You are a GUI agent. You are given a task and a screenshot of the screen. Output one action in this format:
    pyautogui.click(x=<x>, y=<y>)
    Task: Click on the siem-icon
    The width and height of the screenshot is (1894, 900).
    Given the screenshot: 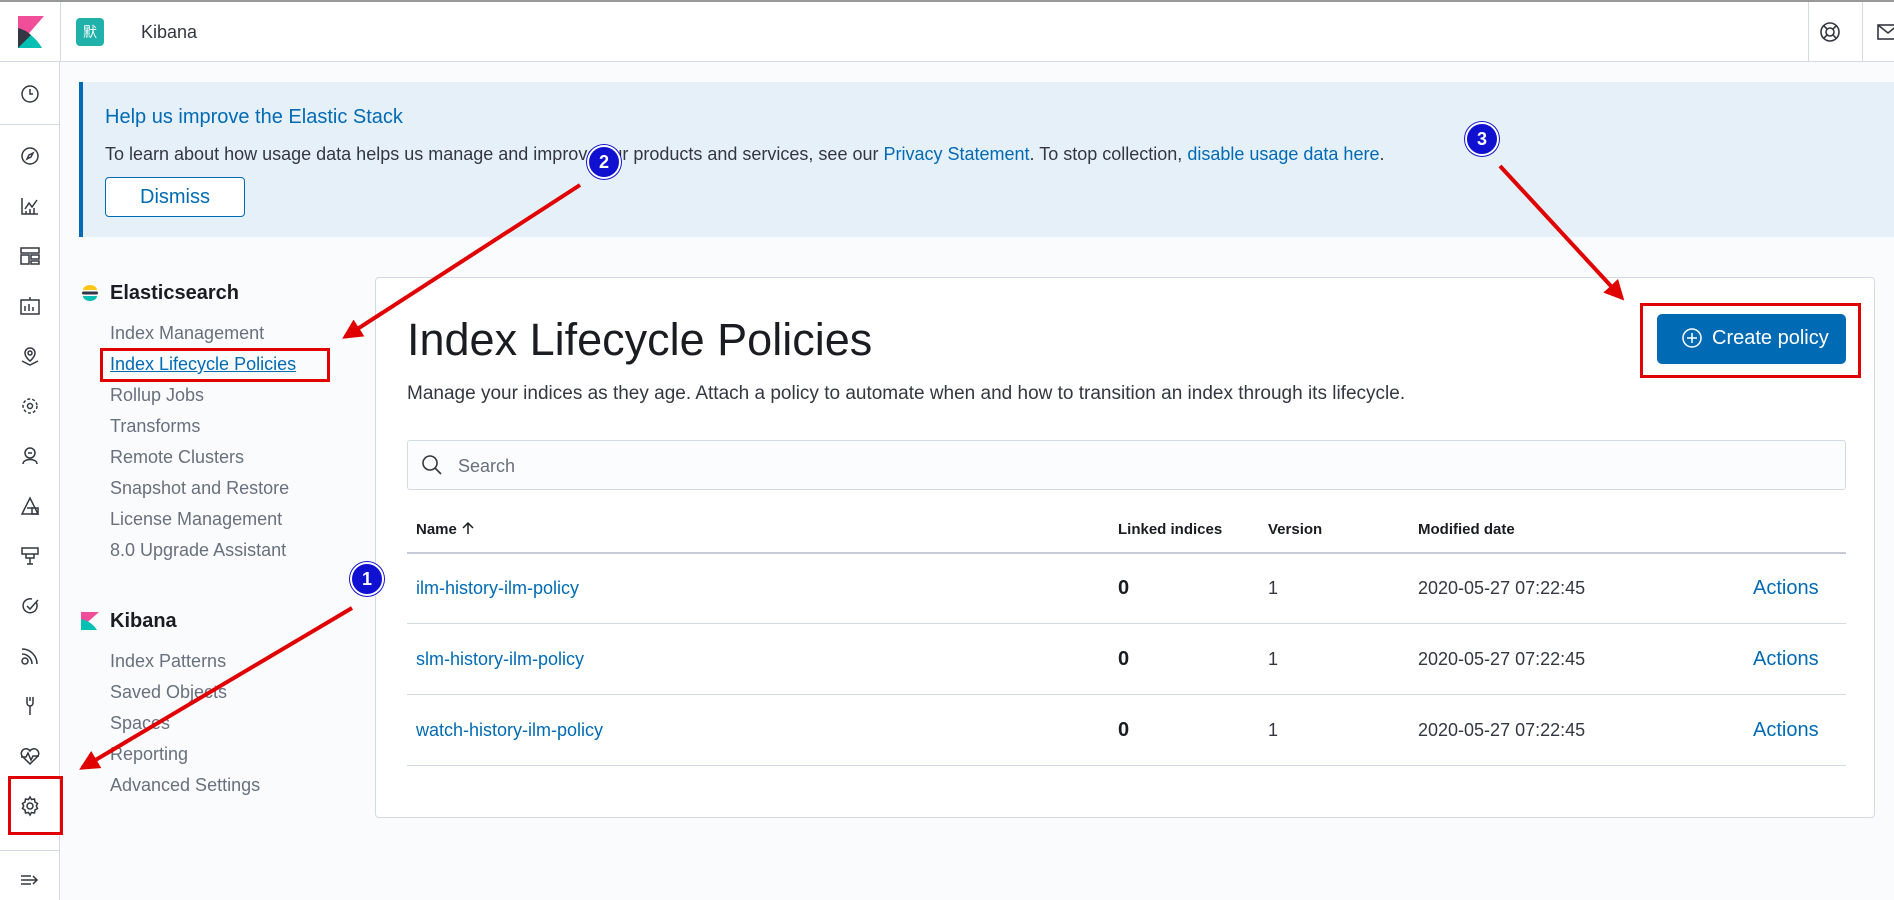 What is the action you would take?
    pyautogui.click(x=30, y=456)
    